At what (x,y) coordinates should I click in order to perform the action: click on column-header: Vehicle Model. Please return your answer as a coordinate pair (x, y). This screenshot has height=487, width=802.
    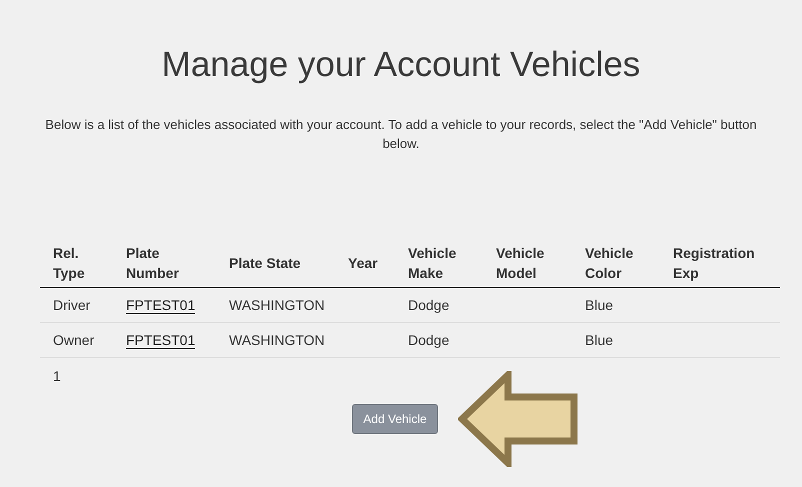
    Looking at the image, I should click on (520, 263).